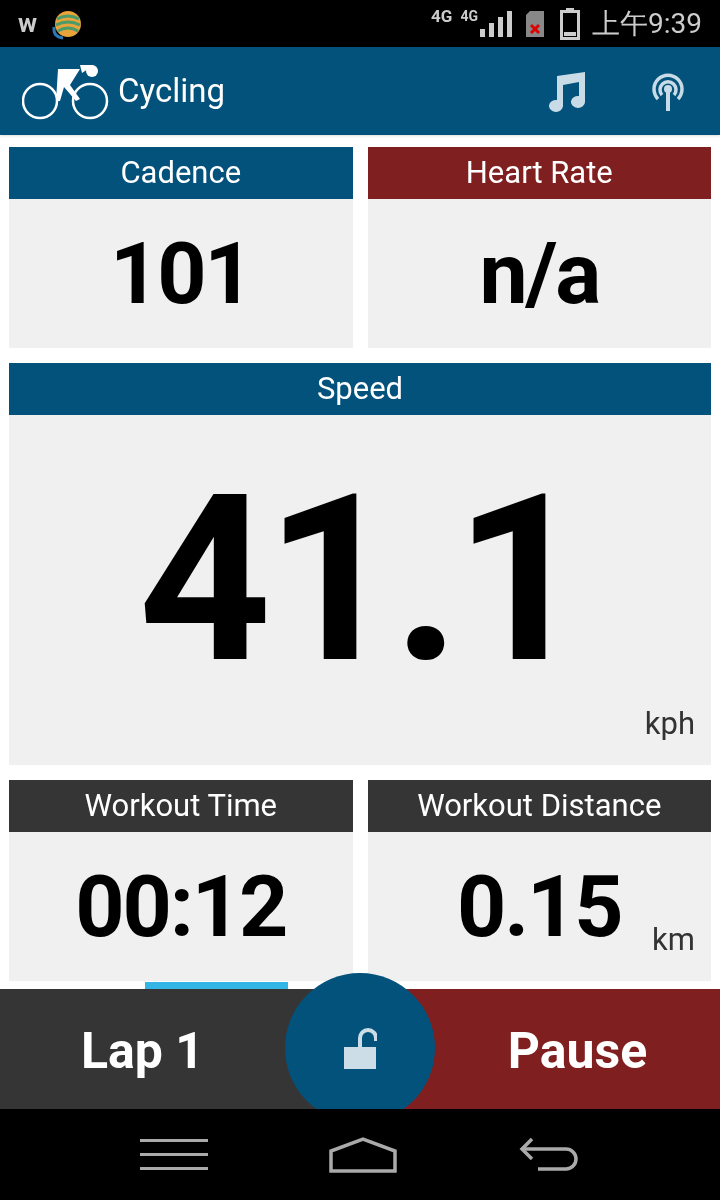 This screenshot has height=1200, width=720. I want to click on app-title: Cycling, so click(171, 91).